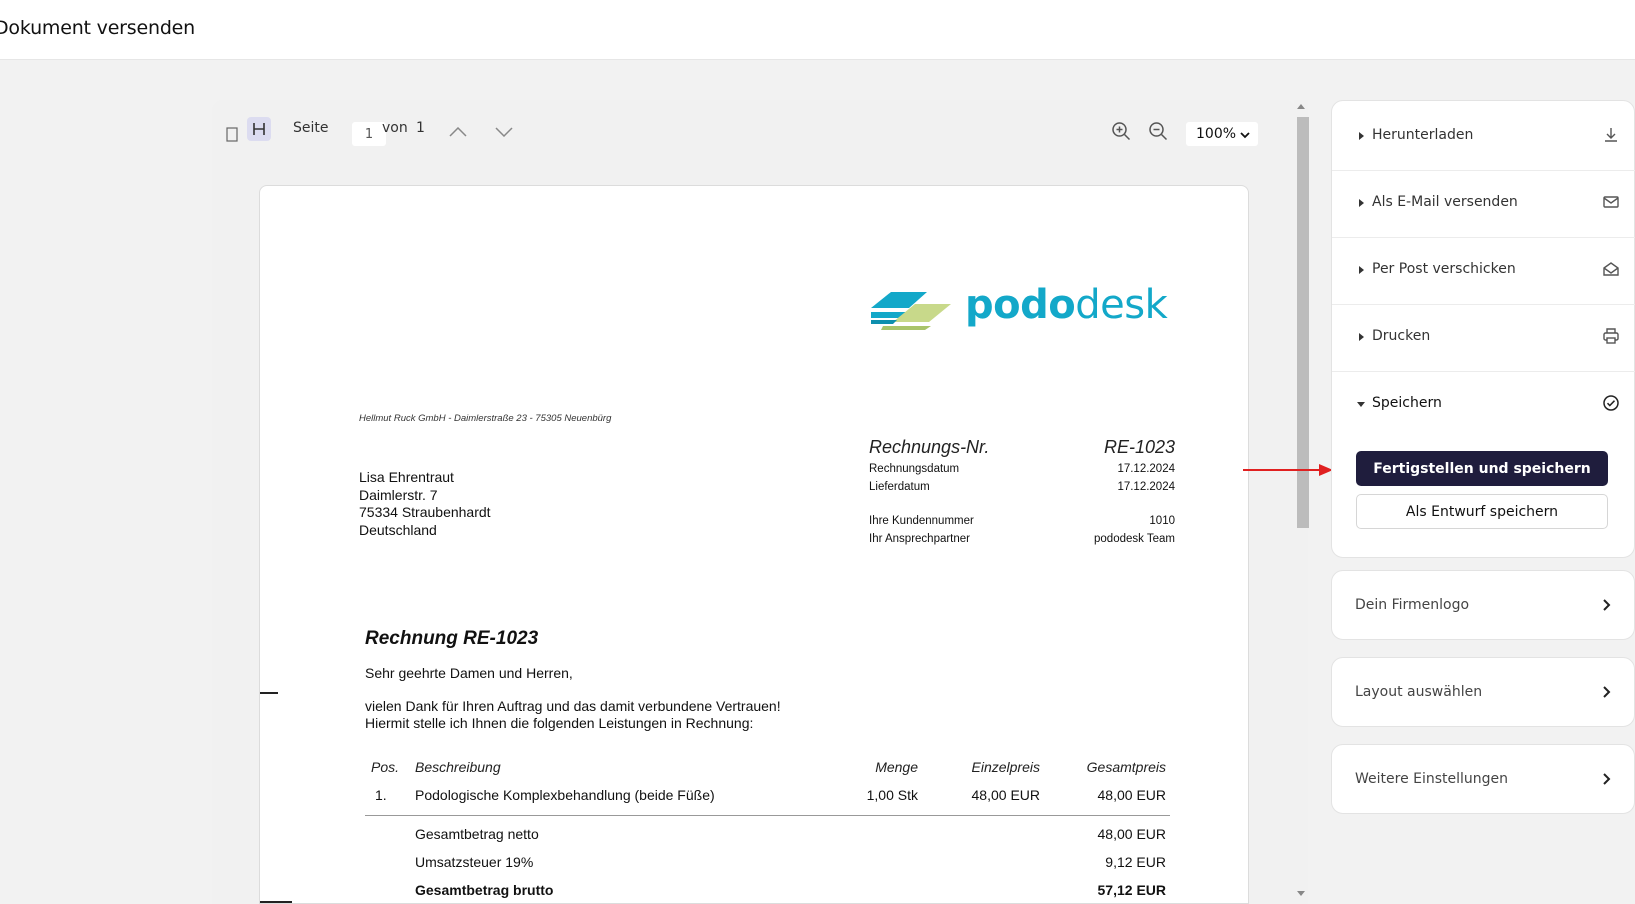 This screenshot has height=904, width=1635. What do you see at coordinates (1022, 539) in the screenshot?
I see `contact-row: Ihr Ansprechpartner pododesk Team` at bounding box center [1022, 539].